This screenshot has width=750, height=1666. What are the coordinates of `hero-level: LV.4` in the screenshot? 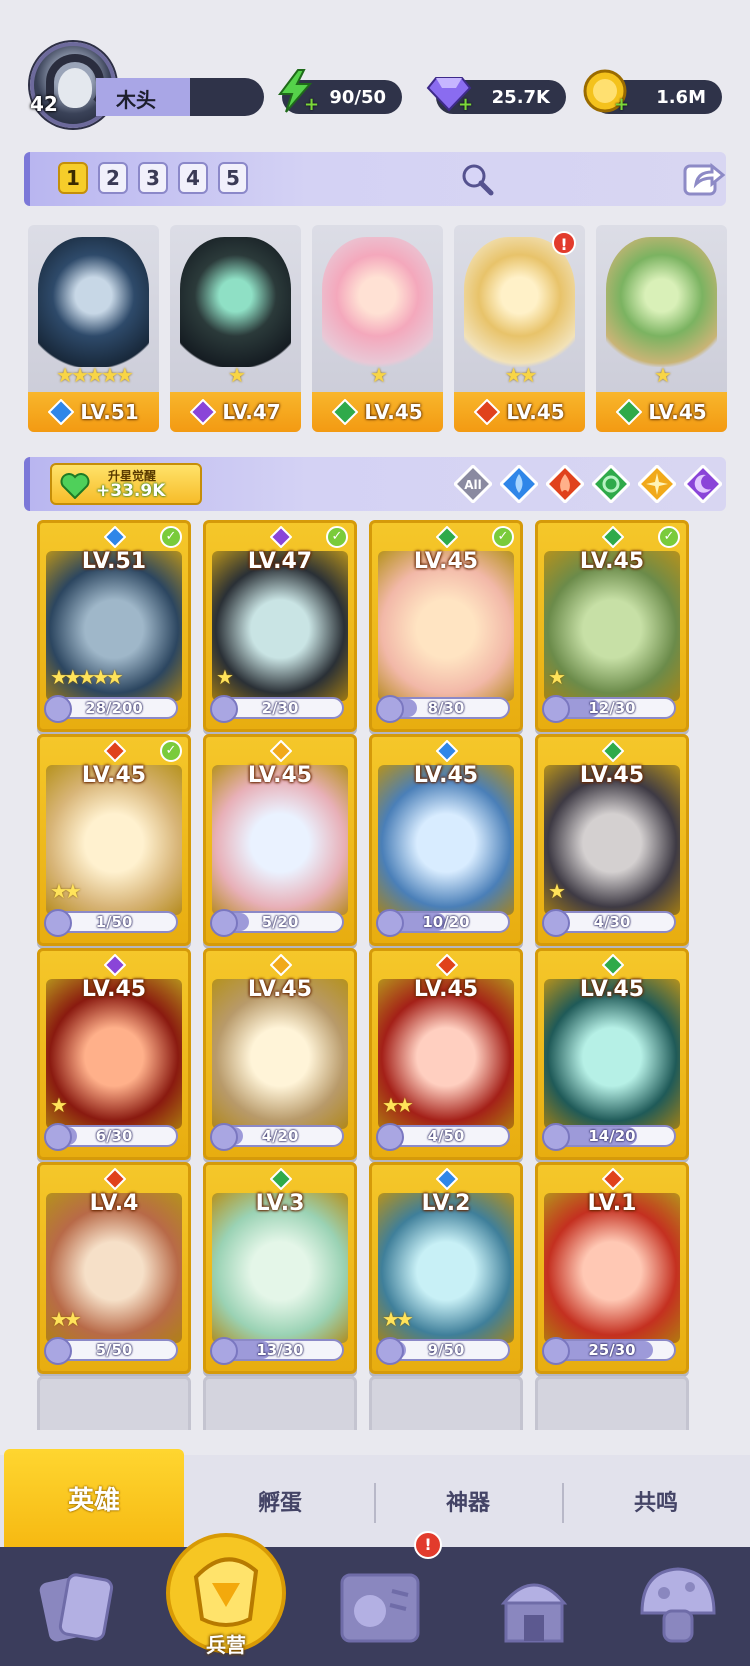 It's located at (114, 1203).